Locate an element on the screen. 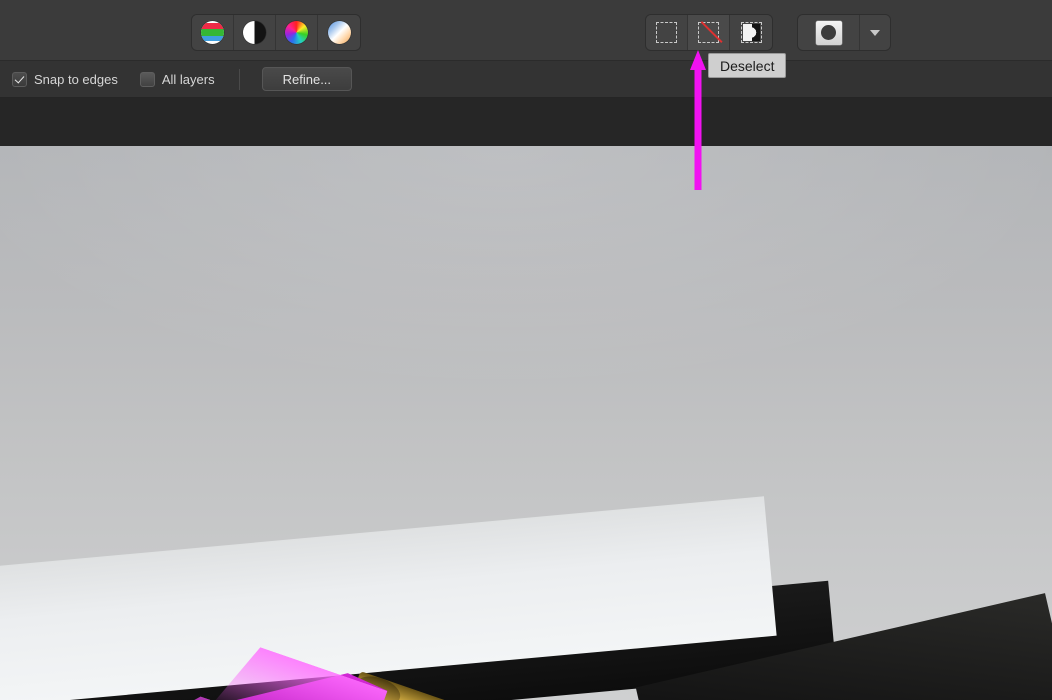 The image size is (1052, 700). rgb-channels-icon is located at coordinates (212, 32).